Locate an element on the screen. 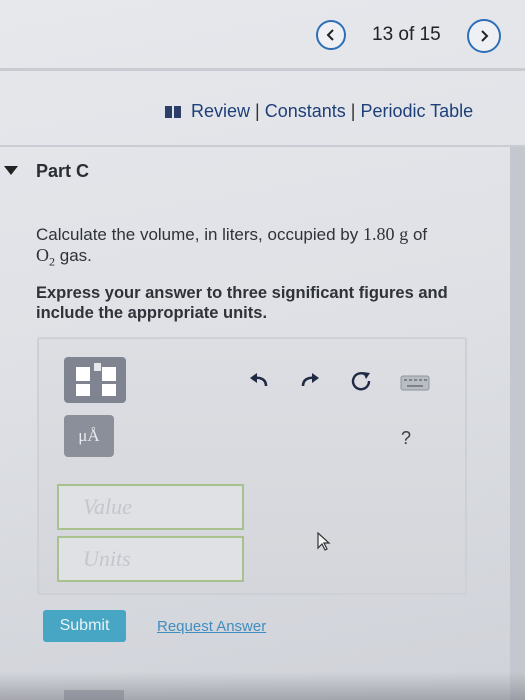 Image resolution: width=525 pixels, height=700 pixels. header-divider is located at coordinates (262, 69).